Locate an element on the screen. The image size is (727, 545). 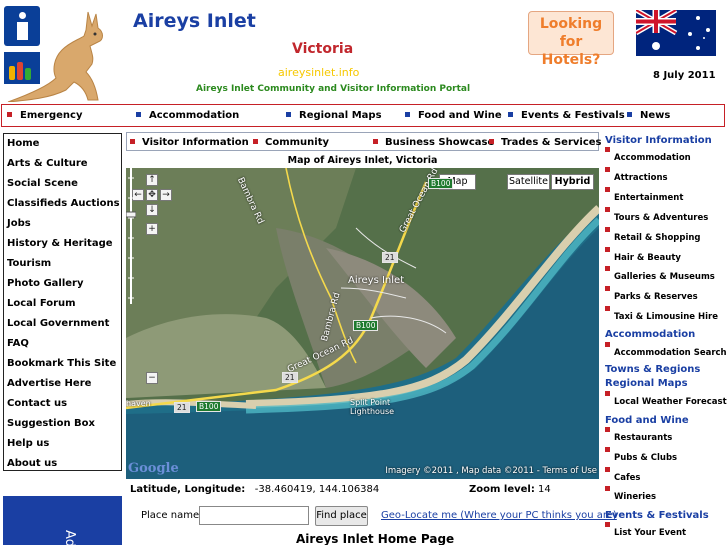
google-logo: Google is located at coordinates (153, 468).